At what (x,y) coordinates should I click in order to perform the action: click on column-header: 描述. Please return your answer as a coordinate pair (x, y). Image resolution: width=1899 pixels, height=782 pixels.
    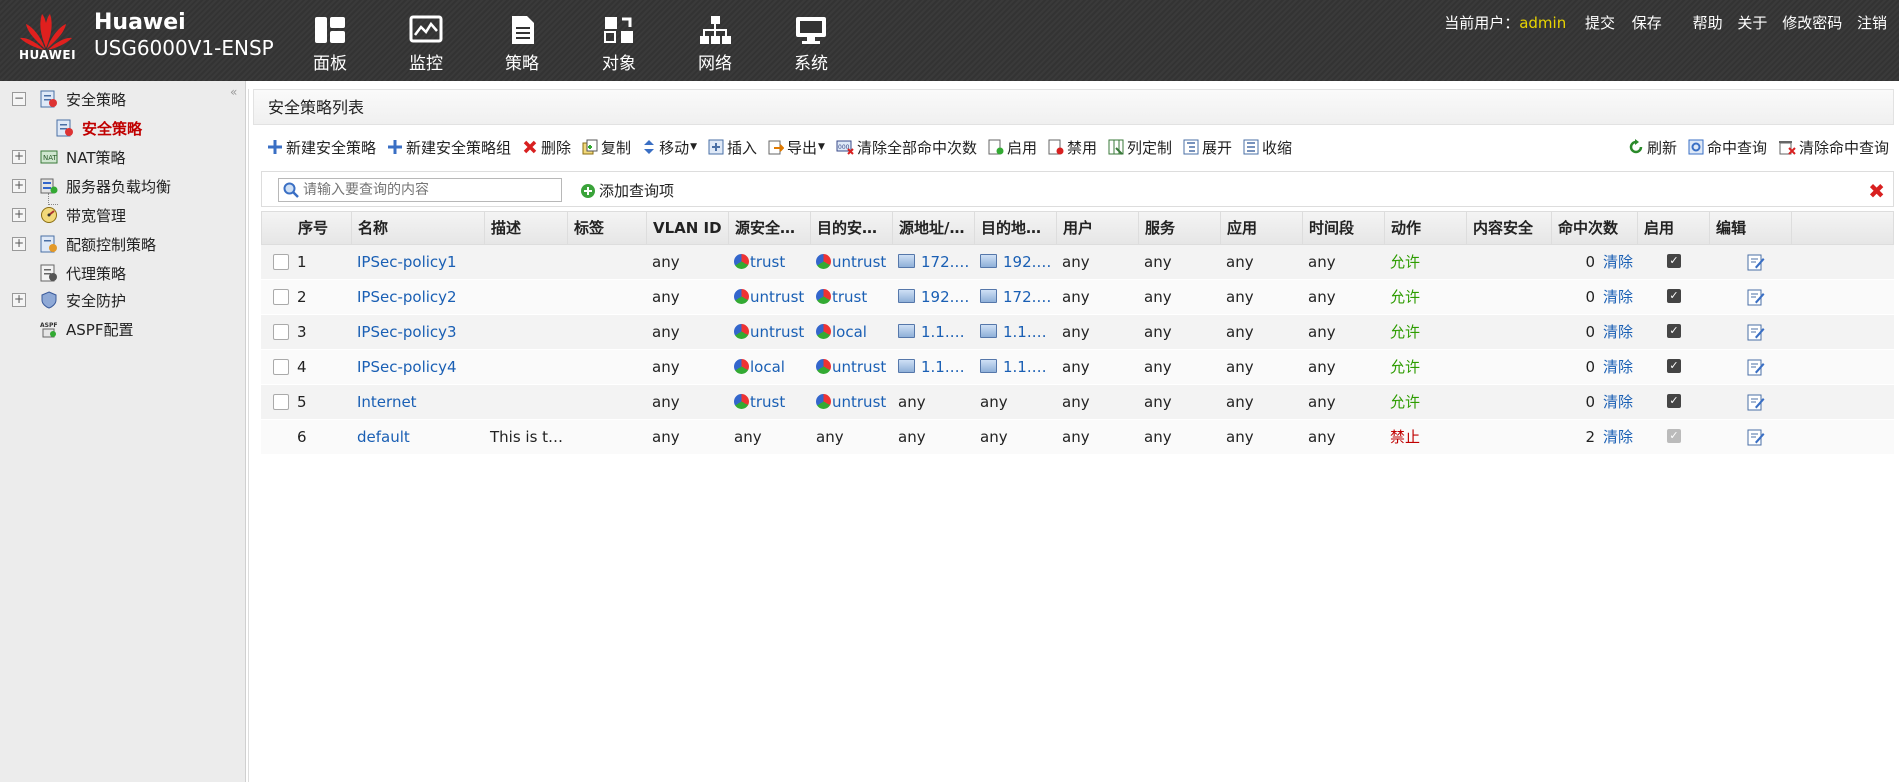
    Looking at the image, I should click on (526, 228).